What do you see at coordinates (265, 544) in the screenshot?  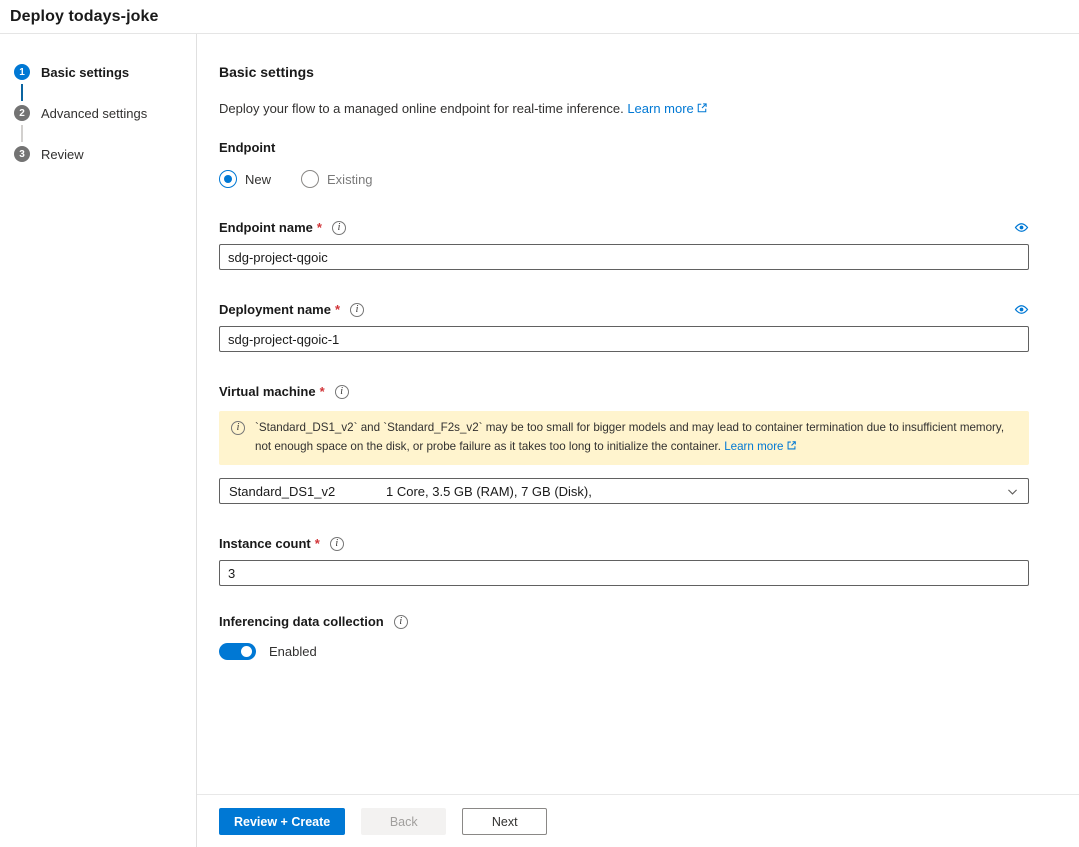 I see `instance-count-label: Instance count` at bounding box center [265, 544].